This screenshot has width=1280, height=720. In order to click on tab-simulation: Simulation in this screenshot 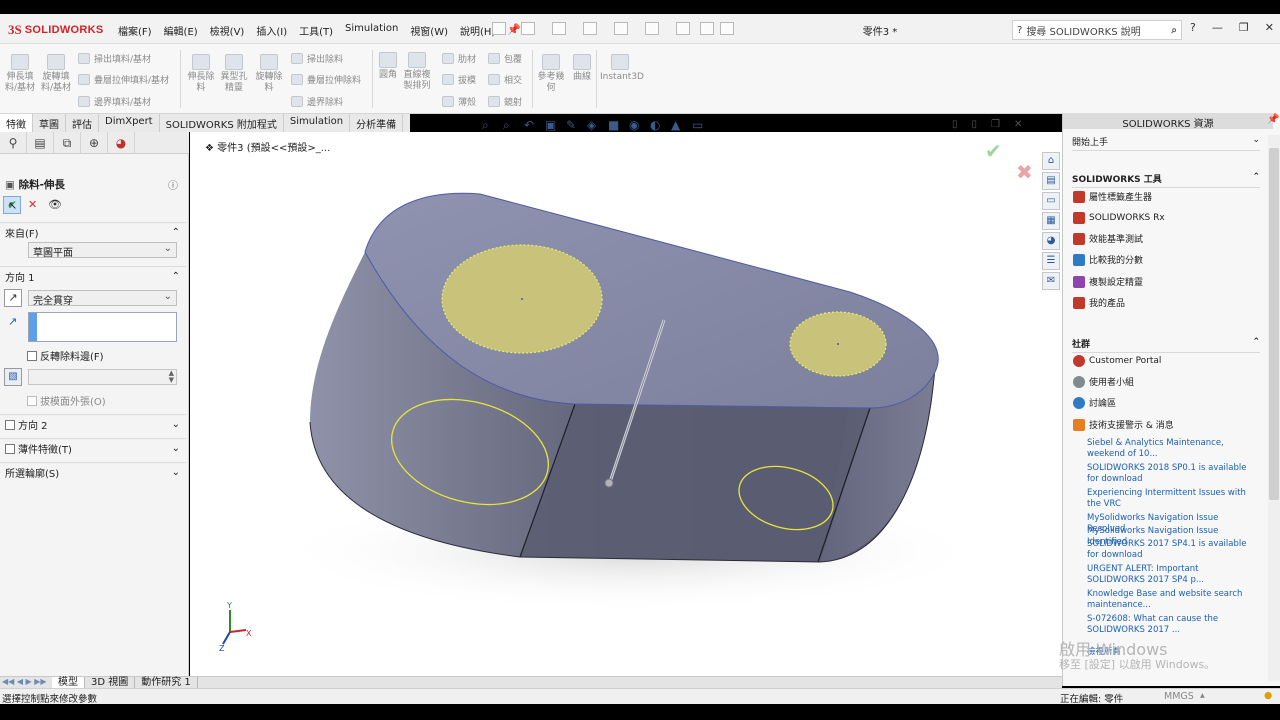, I will do `click(317, 123)`.